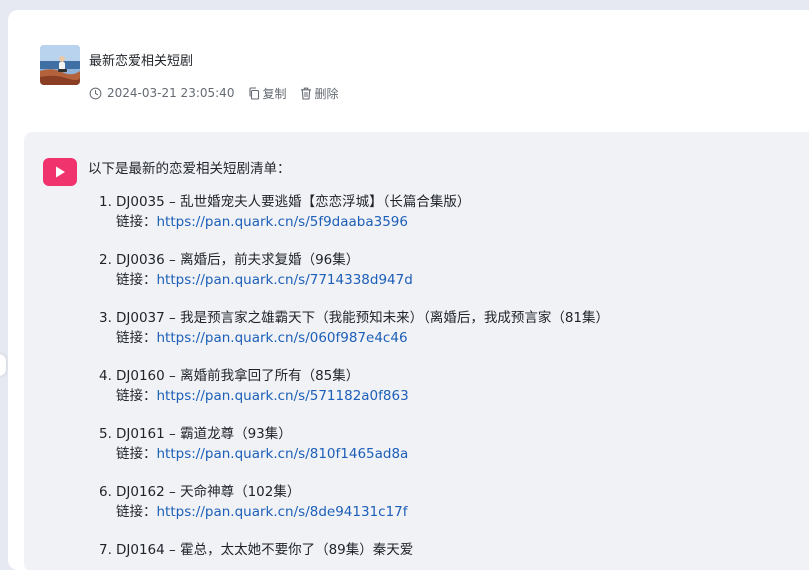  I want to click on copy-icon, so click(254, 93).